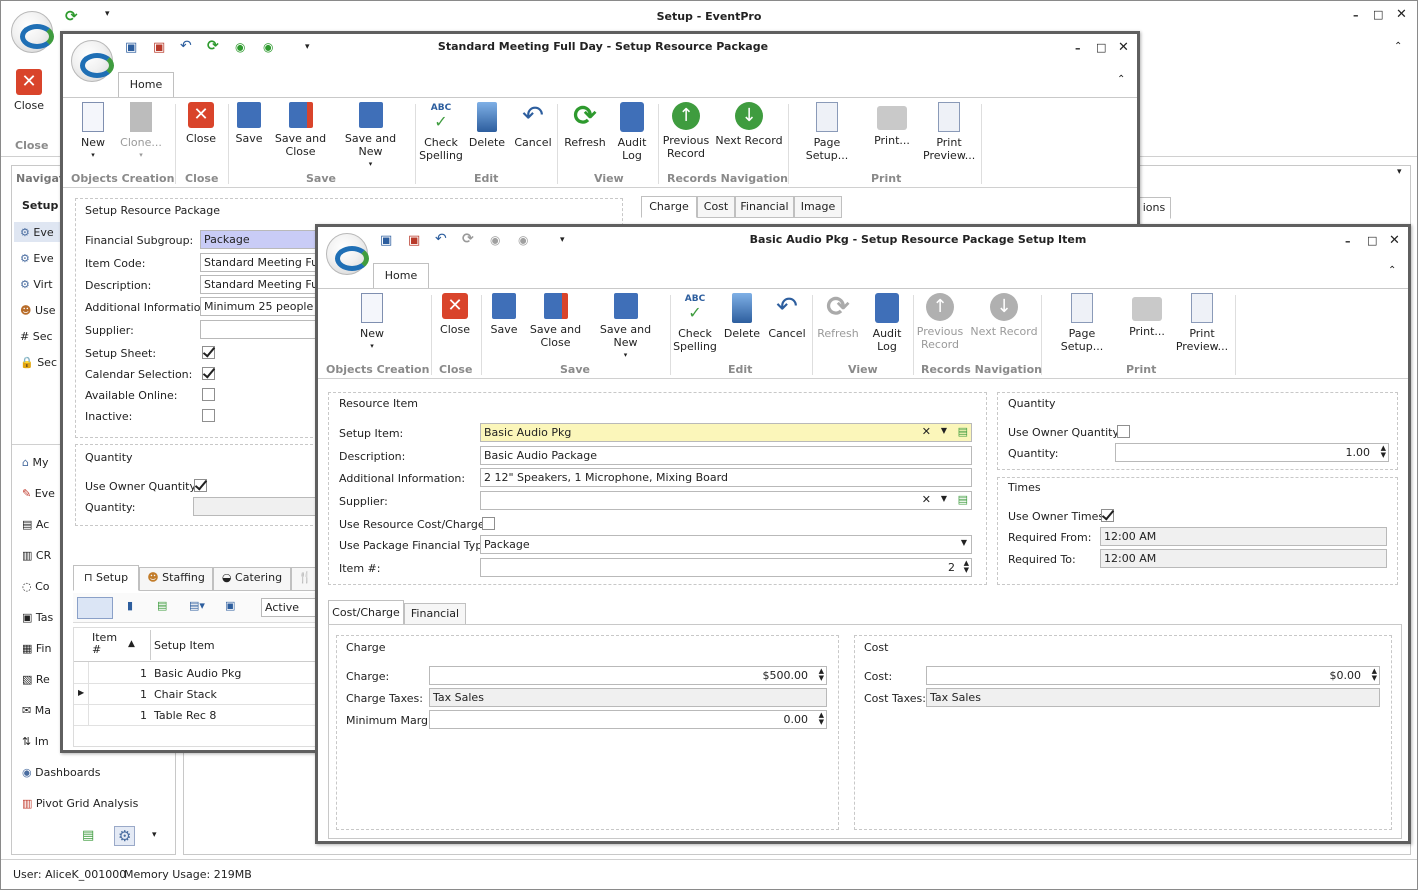  I want to click on financial-subgroup-field: Package, so click(260, 239).